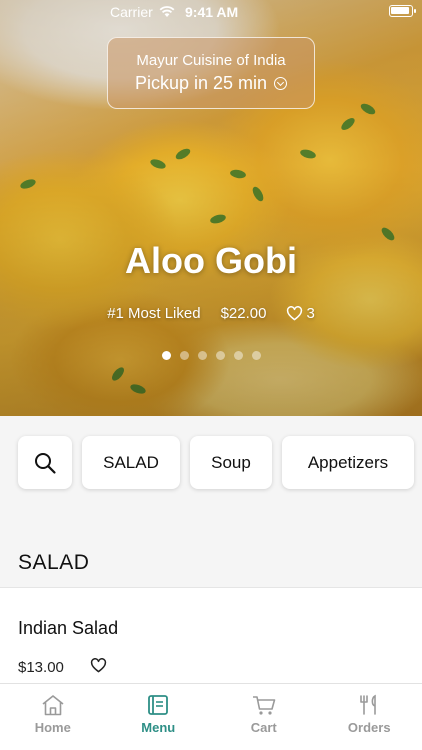  I want to click on category-chip-appetizers: Appetizers, so click(348, 462).